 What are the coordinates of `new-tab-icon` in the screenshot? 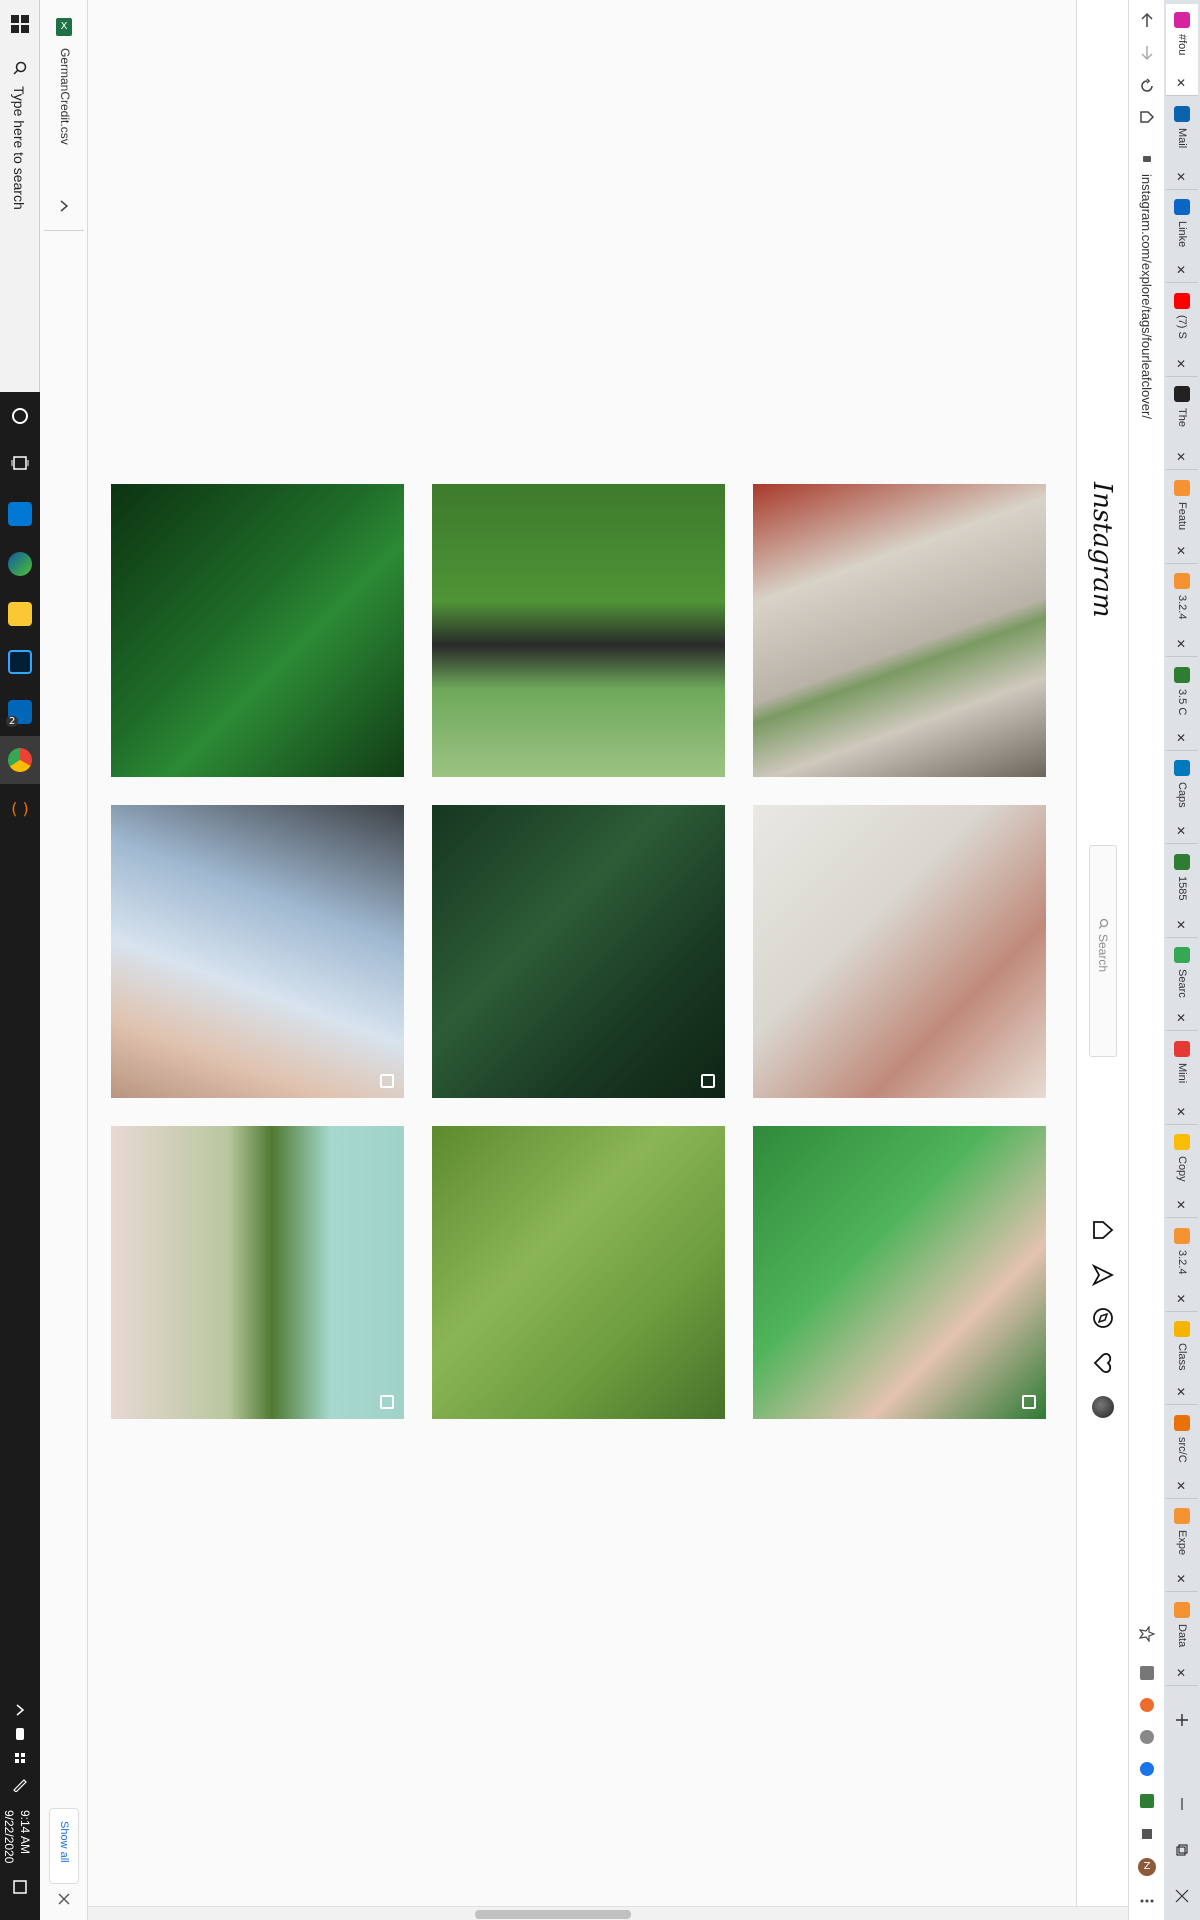 It's located at (1182, 1720).